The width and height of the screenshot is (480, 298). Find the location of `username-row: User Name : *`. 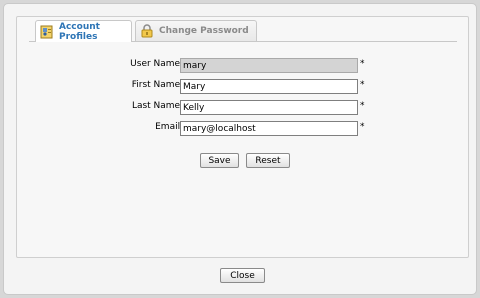

username-row: User Name : * is located at coordinates (243, 66).